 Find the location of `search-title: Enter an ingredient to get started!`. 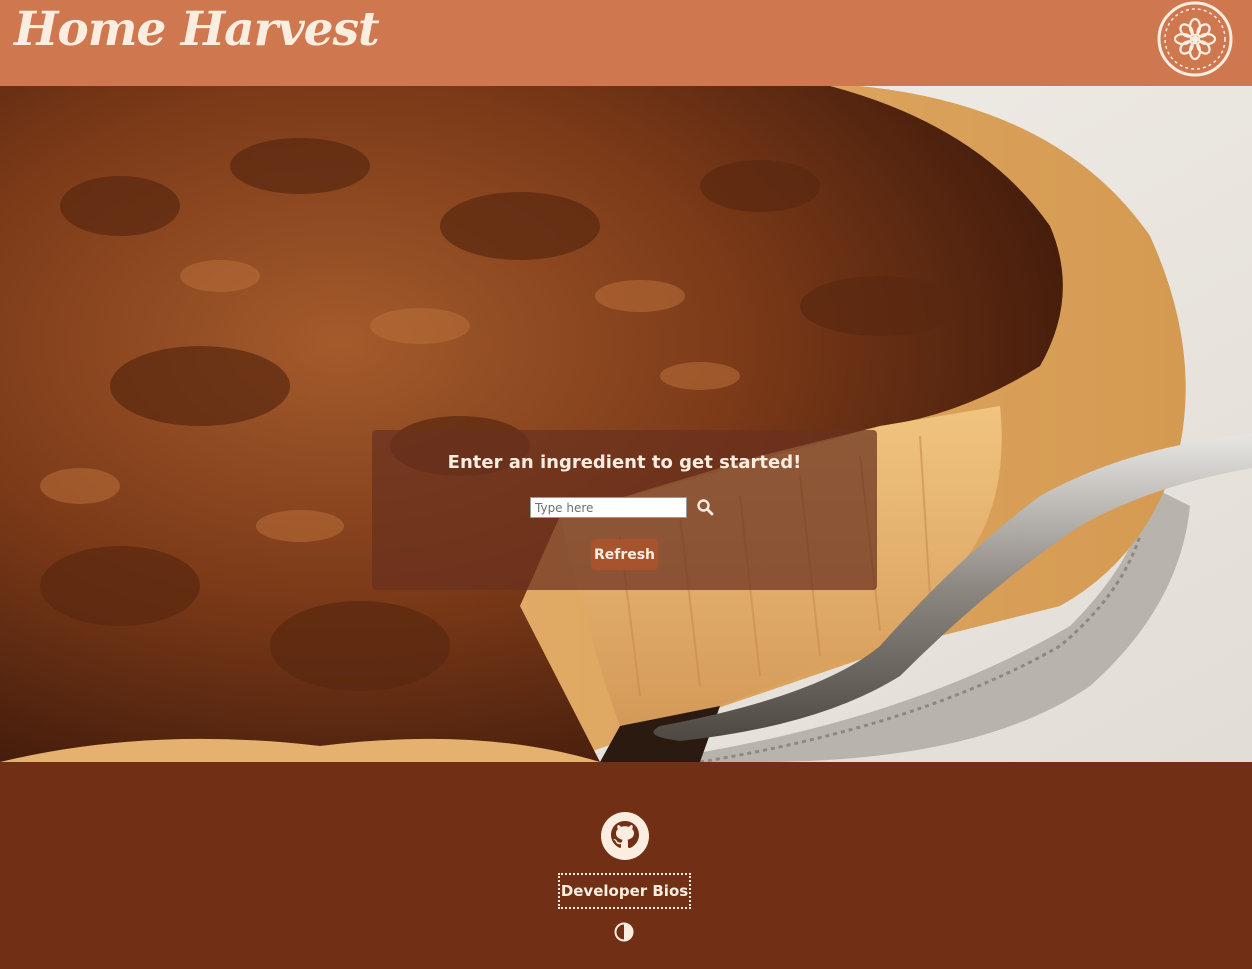

search-title: Enter an ingredient to get started! is located at coordinates (624, 462).